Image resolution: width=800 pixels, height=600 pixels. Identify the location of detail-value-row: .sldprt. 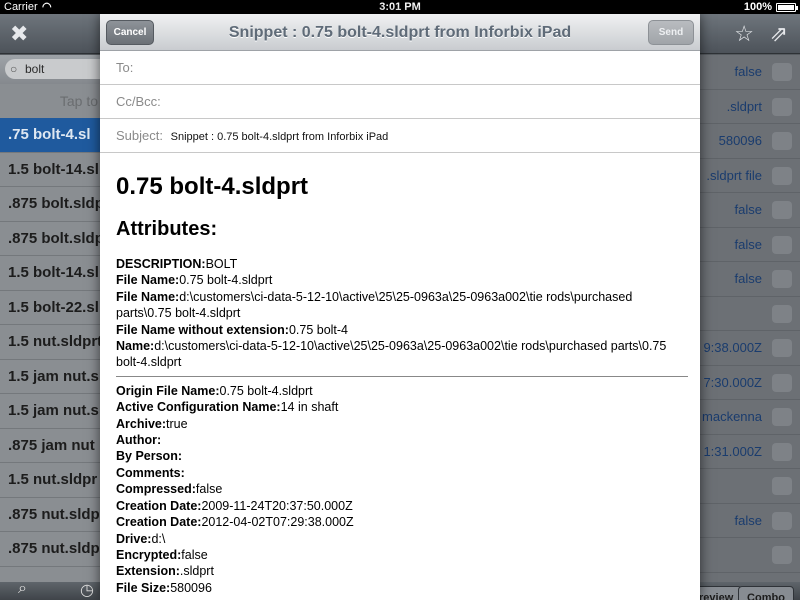
(750, 107).